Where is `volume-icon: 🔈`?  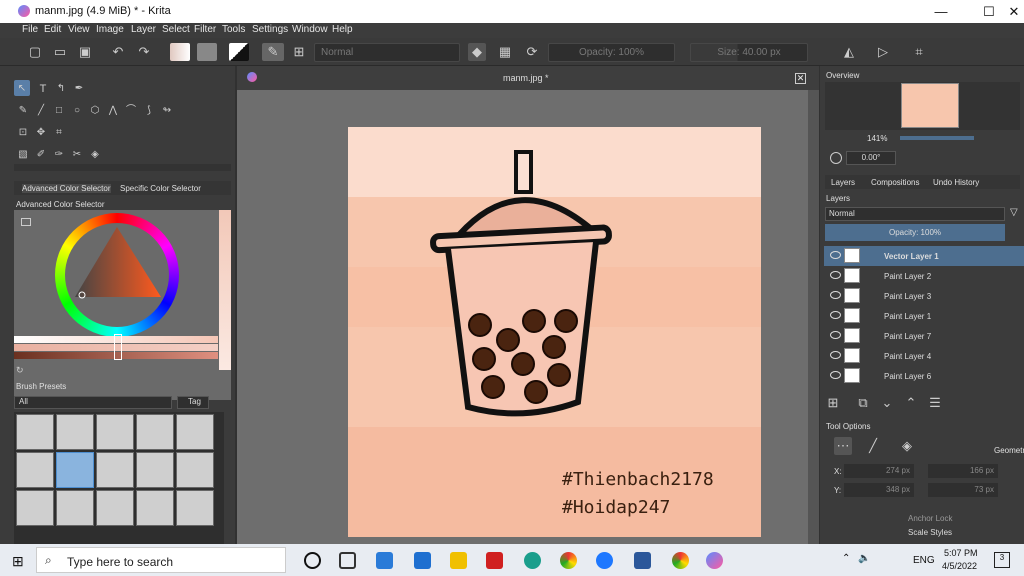
volume-icon: 🔈 is located at coordinates (864, 558).